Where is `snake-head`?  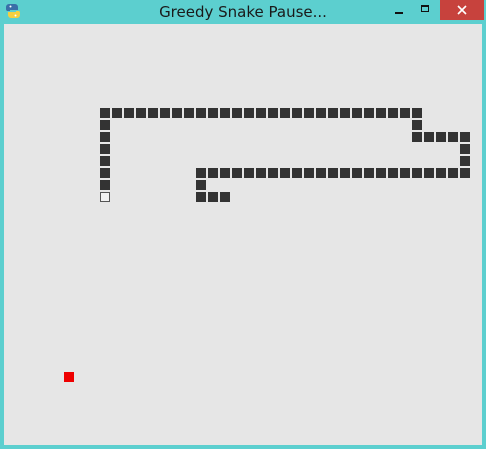
snake-head is located at coordinates (105, 197).